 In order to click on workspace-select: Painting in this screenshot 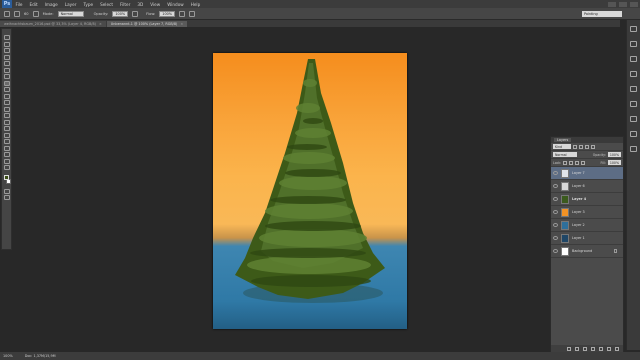, I will do `click(602, 14)`.